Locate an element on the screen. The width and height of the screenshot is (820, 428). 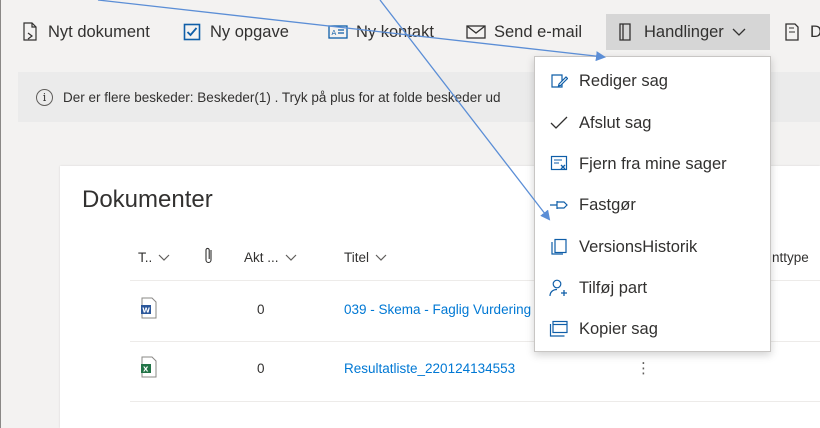
copy-case-icon is located at coordinates (559, 329).